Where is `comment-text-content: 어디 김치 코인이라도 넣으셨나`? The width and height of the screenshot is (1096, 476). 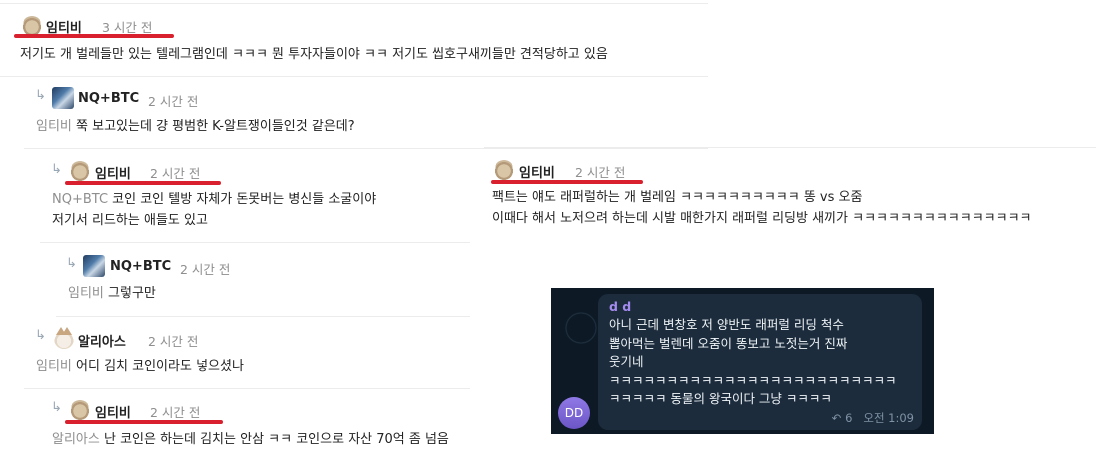 comment-text-content: 어디 김치 코인이라도 넣으셨나 is located at coordinates (160, 366).